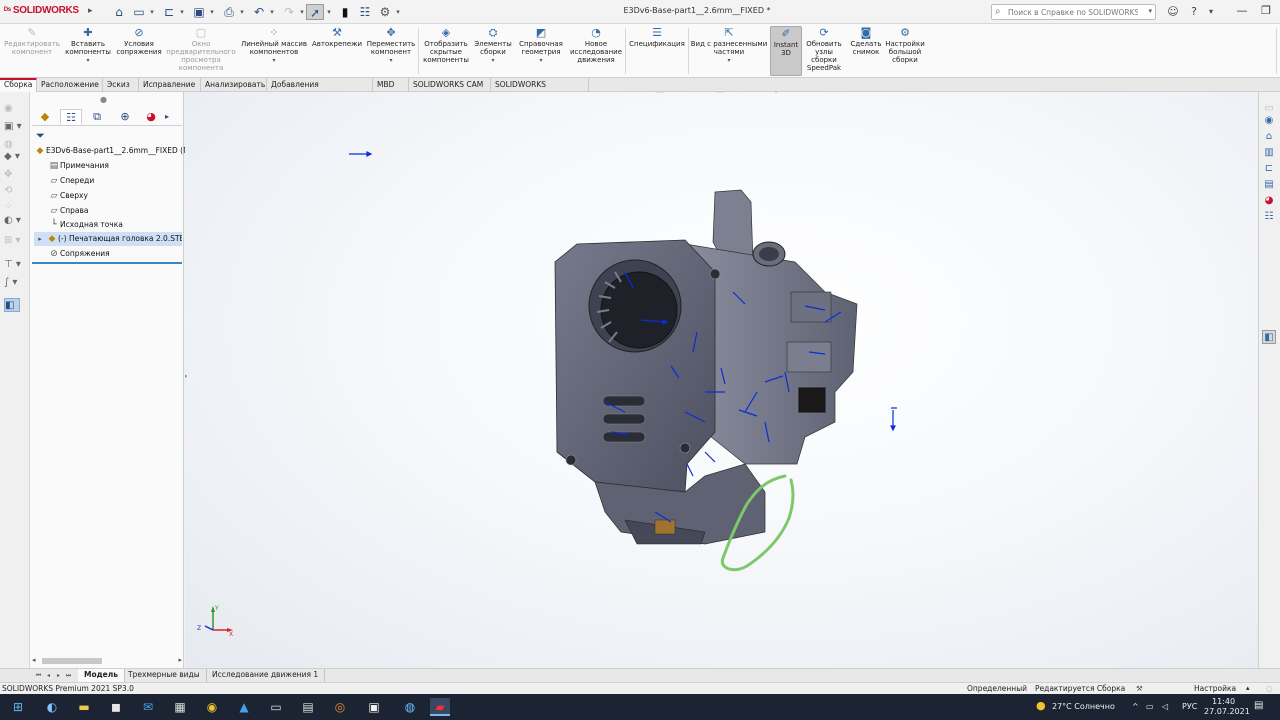 The height and width of the screenshot is (720, 1280). Describe the element at coordinates (15, 265) in the screenshot. I see `pipe-icon: ⊤ ▾` at that location.